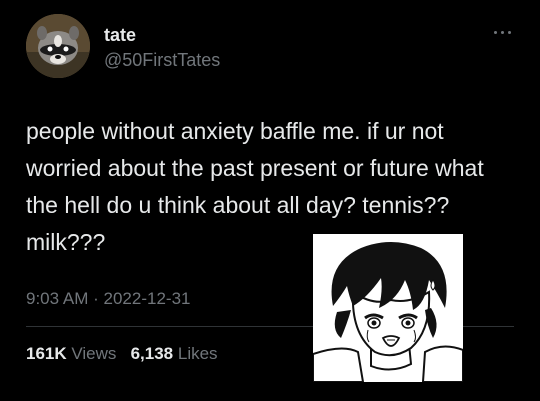 The image size is (540, 401). Describe the element at coordinates (503, 33) in the screenshot. I see `more-options-icon` at that location.